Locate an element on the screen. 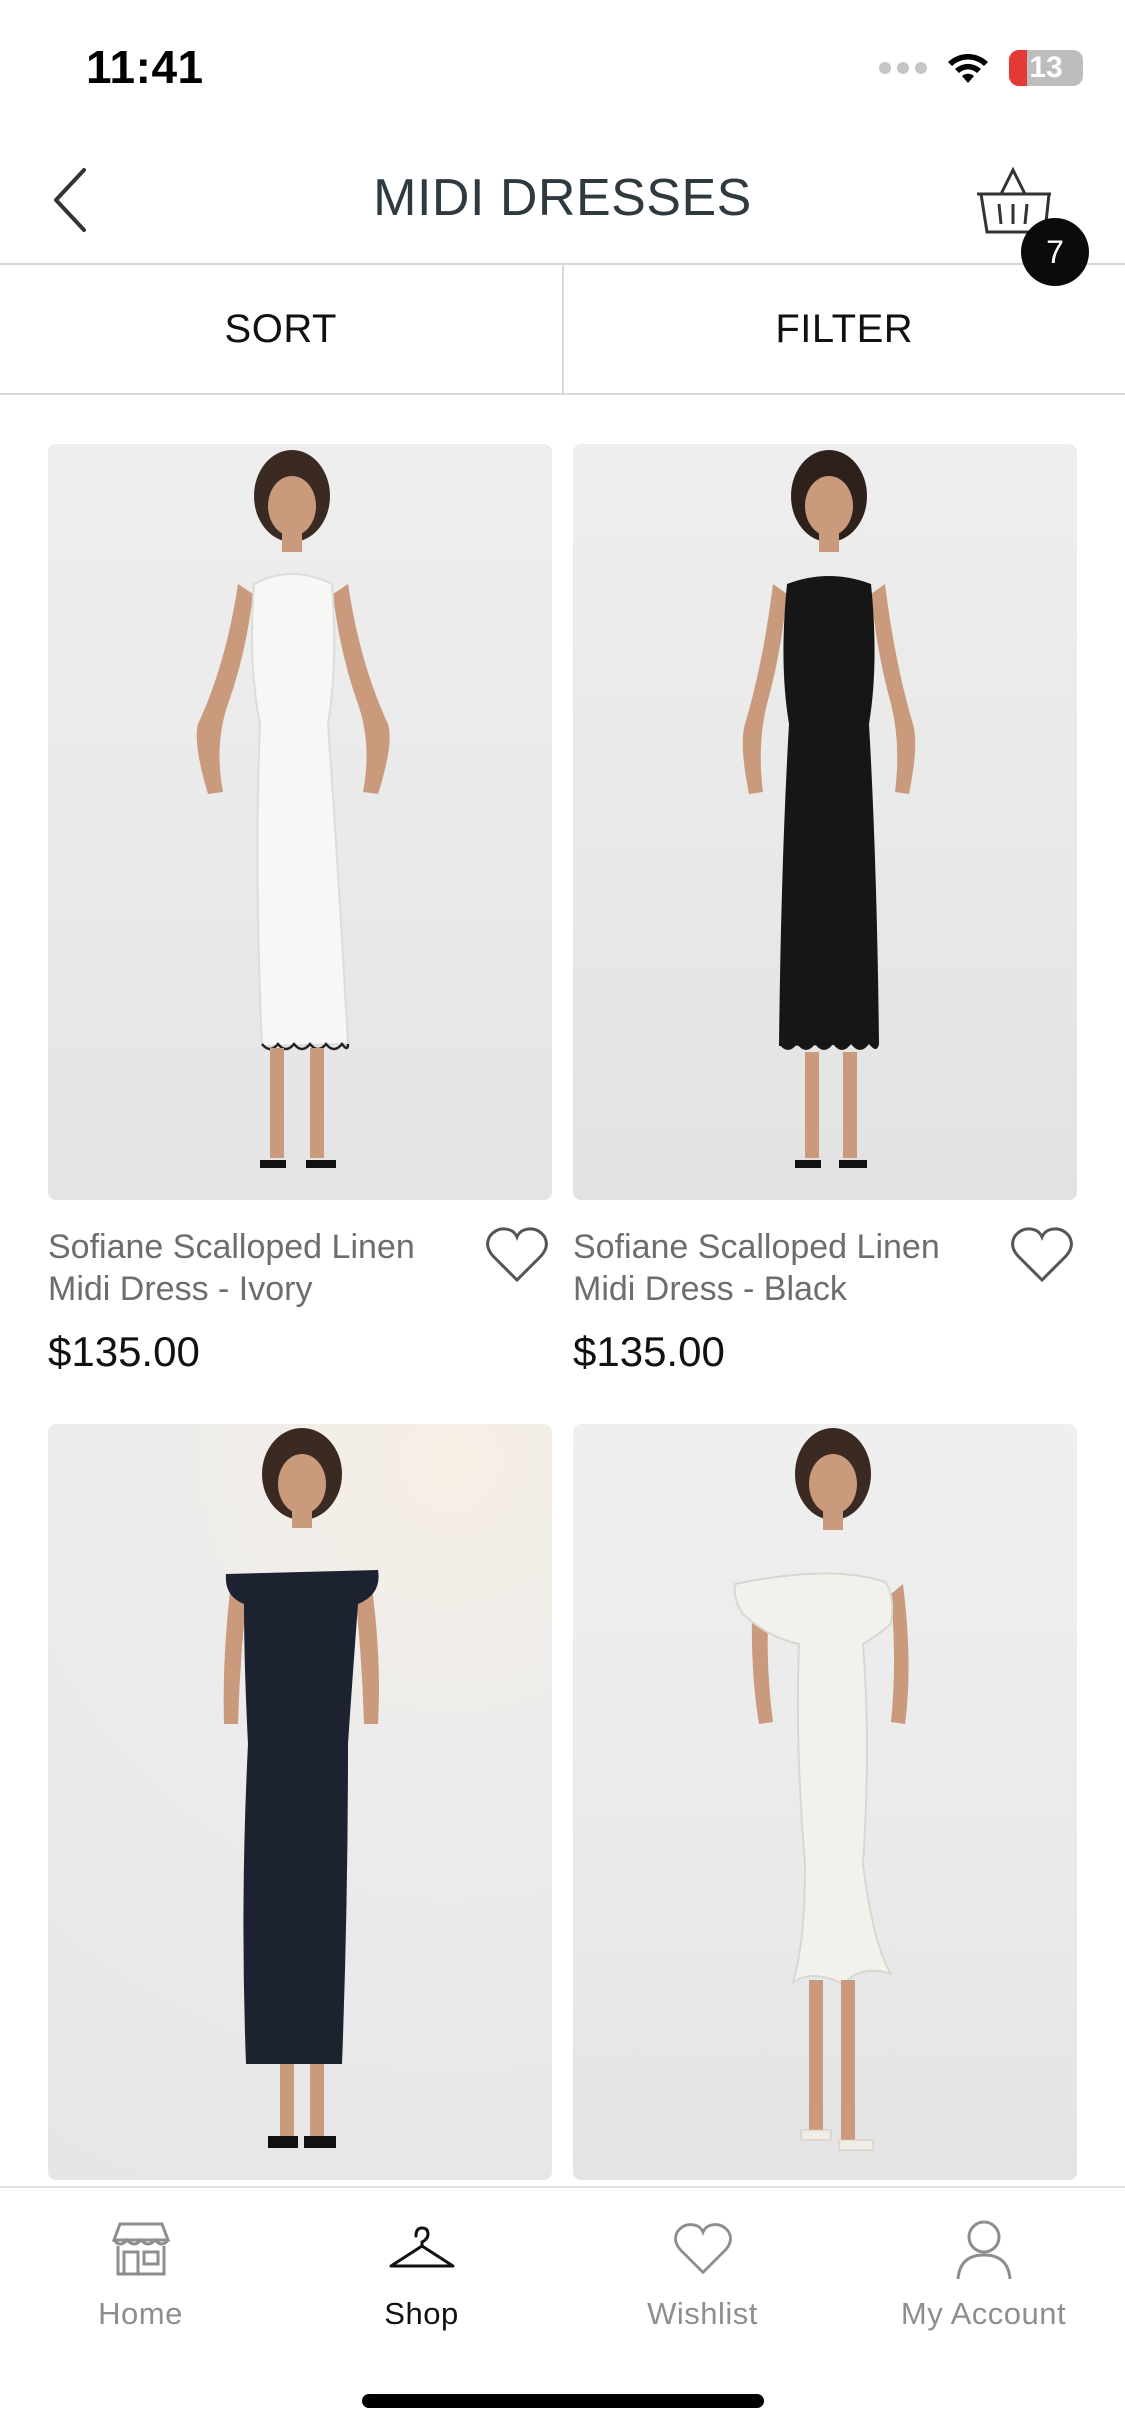 This screenshot has width=1125, height=2436. sort-button: SORT is located at coordinates (281, 329).